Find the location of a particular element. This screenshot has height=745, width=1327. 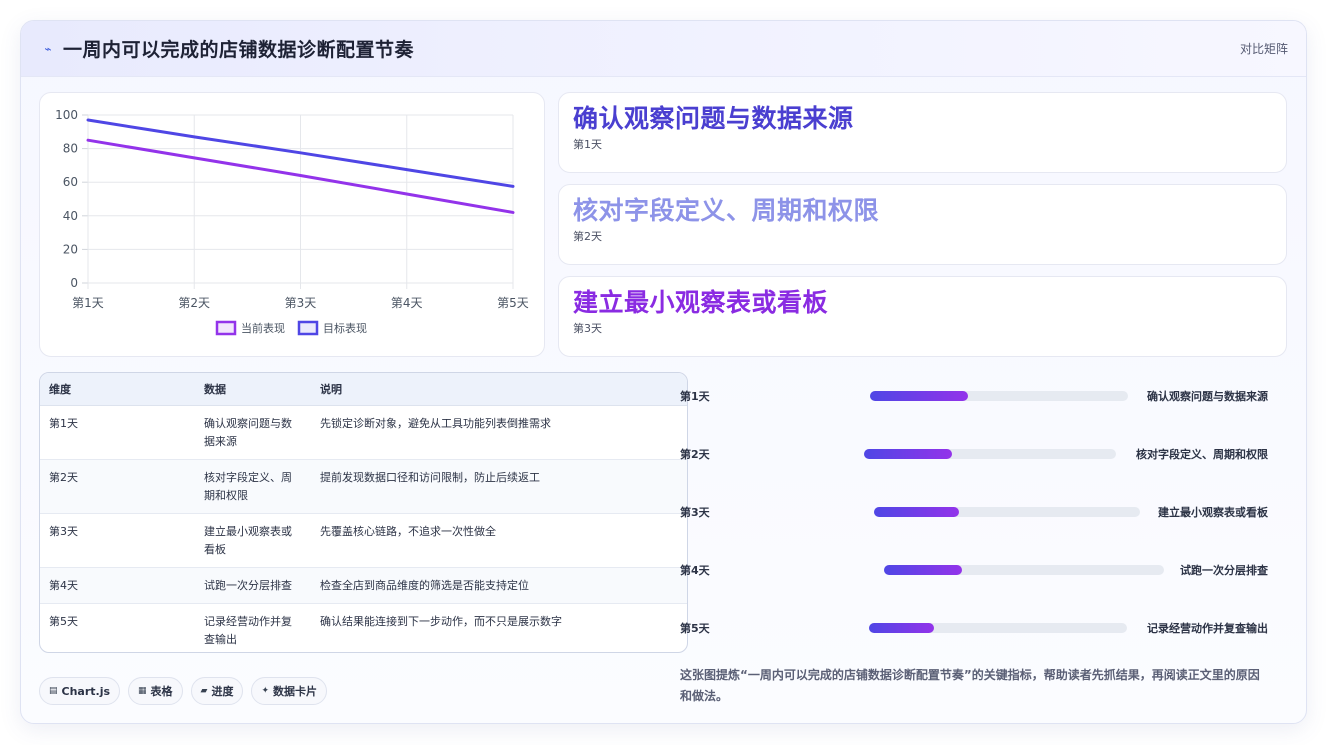

table-cell: 检查全店到商品维度的筛选是否能支持定位 is located at coordinates (499, 585).